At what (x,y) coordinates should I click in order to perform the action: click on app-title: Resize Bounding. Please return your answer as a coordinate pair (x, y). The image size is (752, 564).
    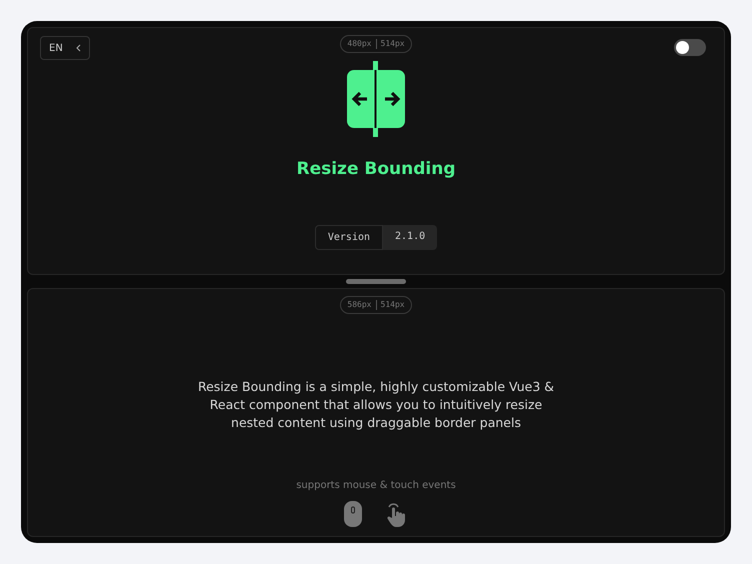
    Looking at the image, I should click on (376, 169).